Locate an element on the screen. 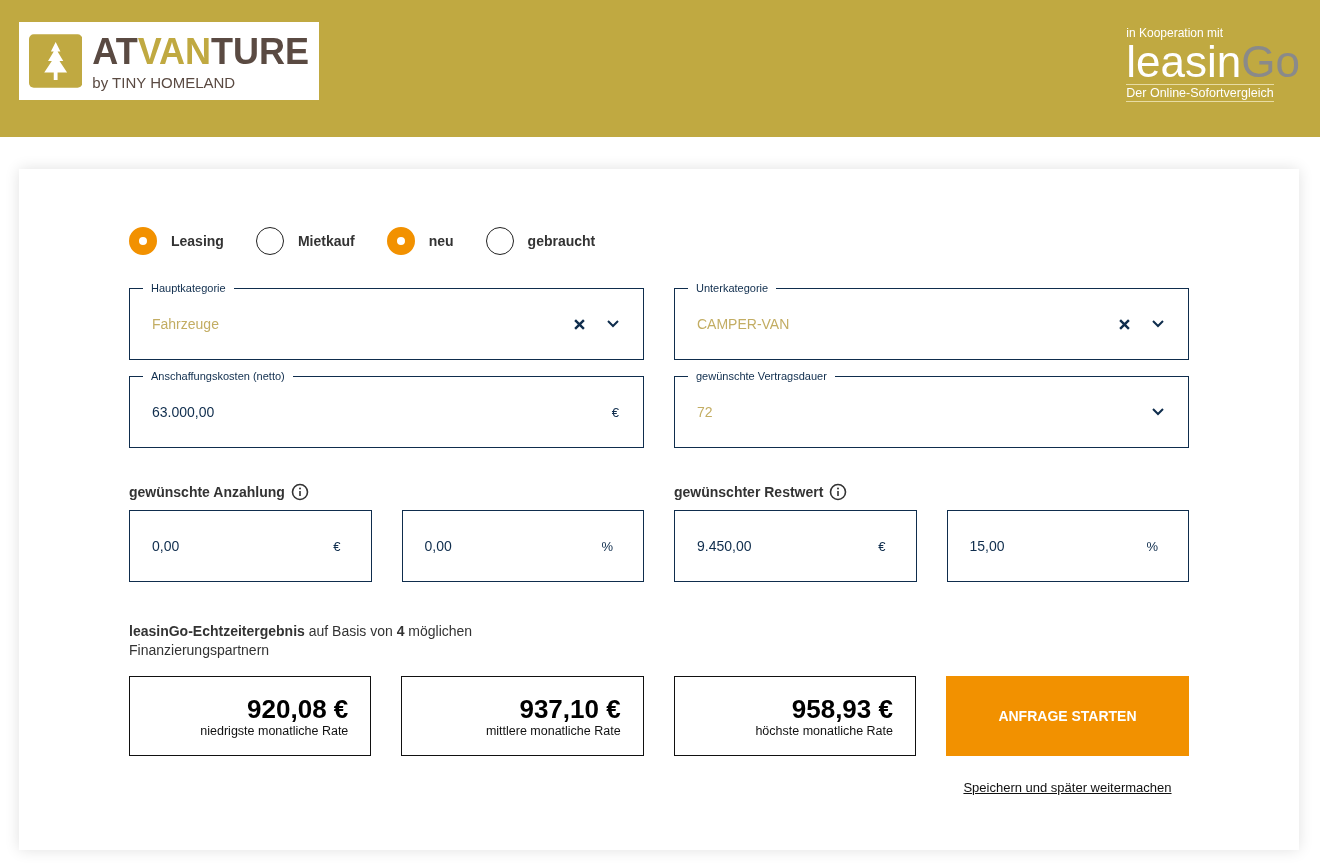  field-value: CAMPER-VAN is located at coordinates (744, 324).